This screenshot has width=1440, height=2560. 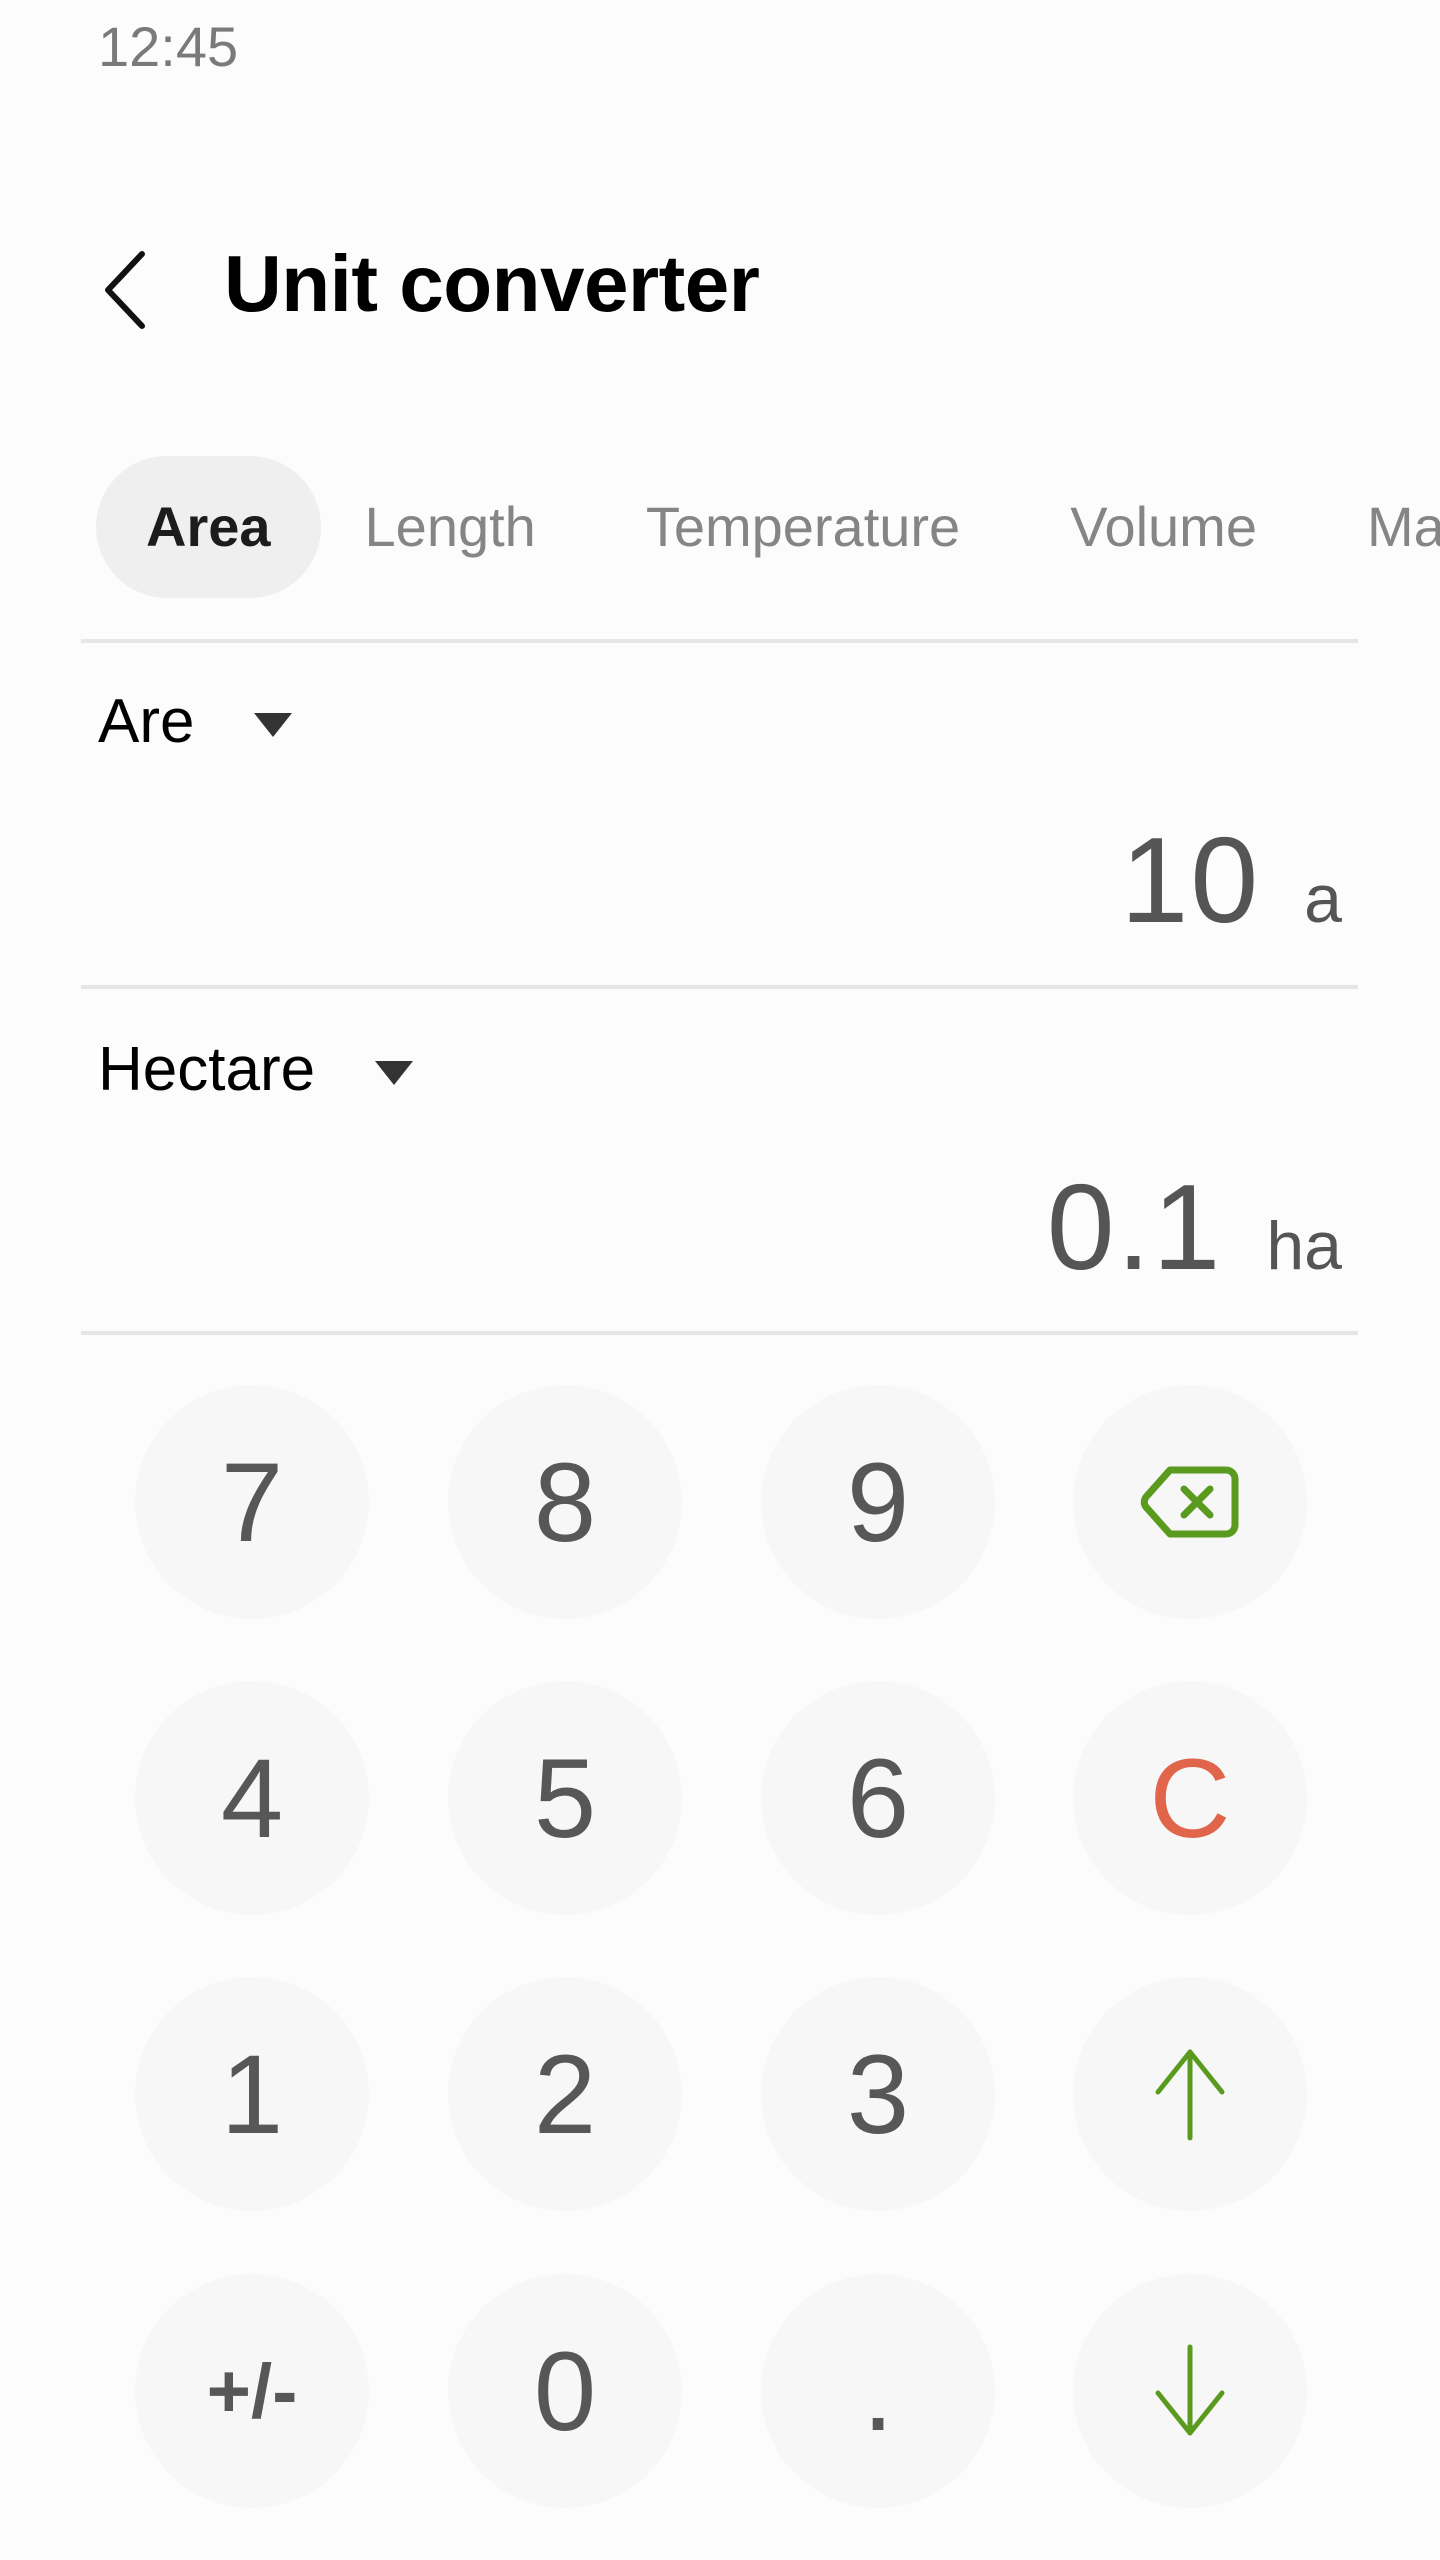 What do you see at coordinates (252, 1502) in the screenshot?
I see `key-7: 7` at bounding box center [252, 1502].